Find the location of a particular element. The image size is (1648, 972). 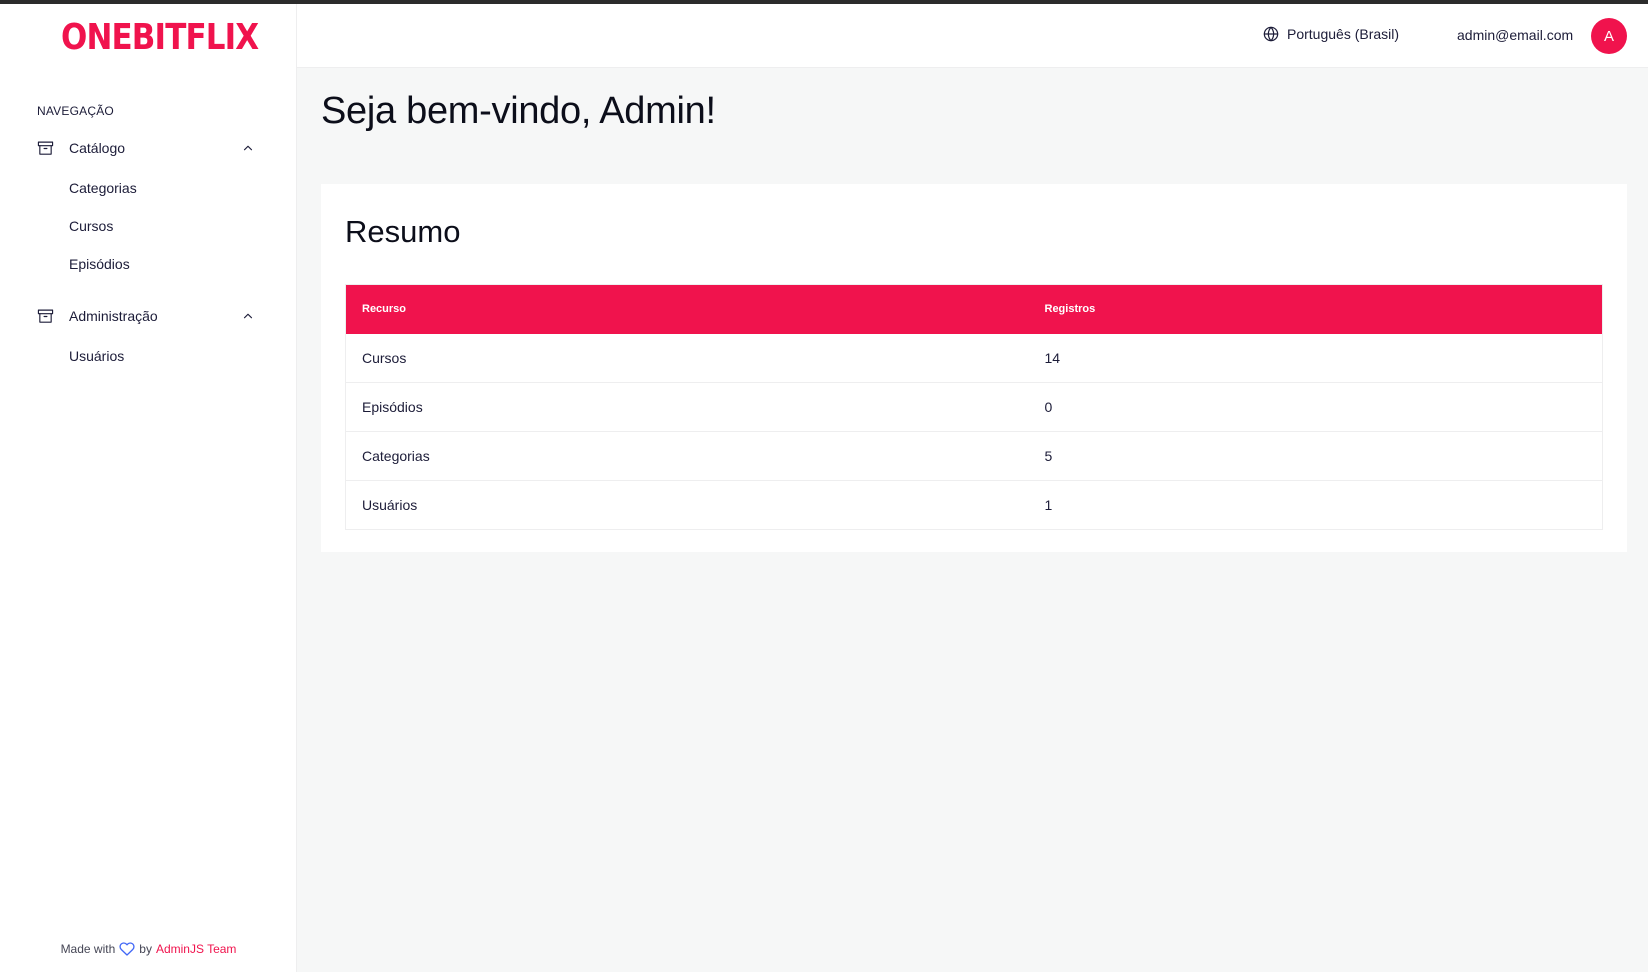

nav-group-label: Administração is located at coordinates (113, 316).